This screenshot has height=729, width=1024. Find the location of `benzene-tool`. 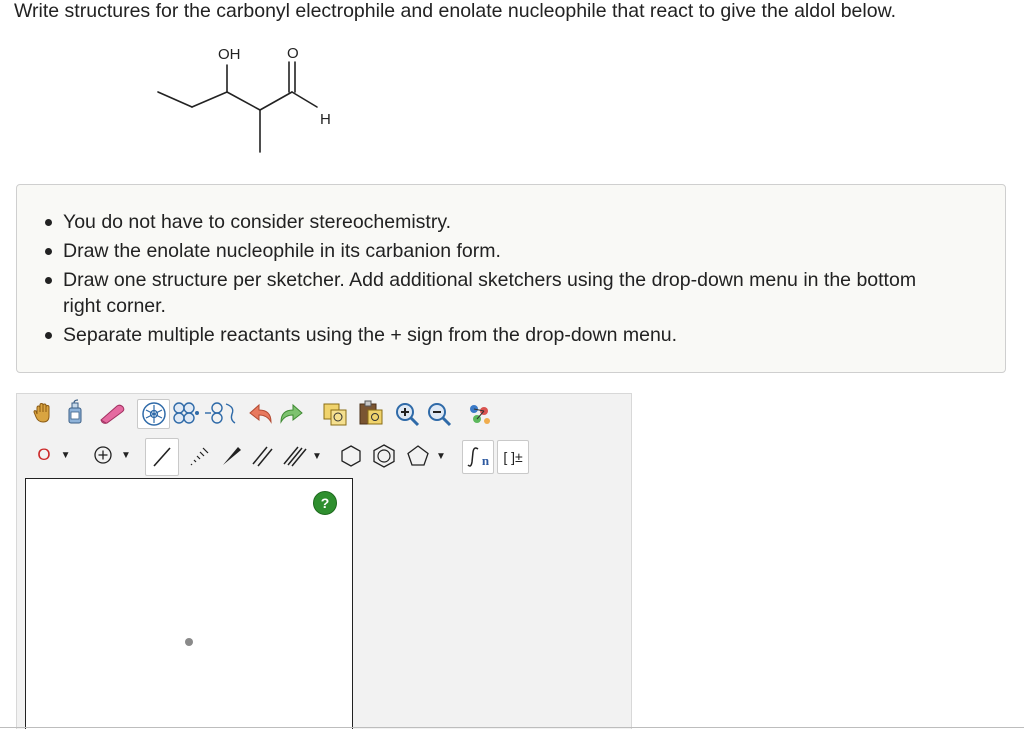

benzene-tool is located at coordinates (384, 456).